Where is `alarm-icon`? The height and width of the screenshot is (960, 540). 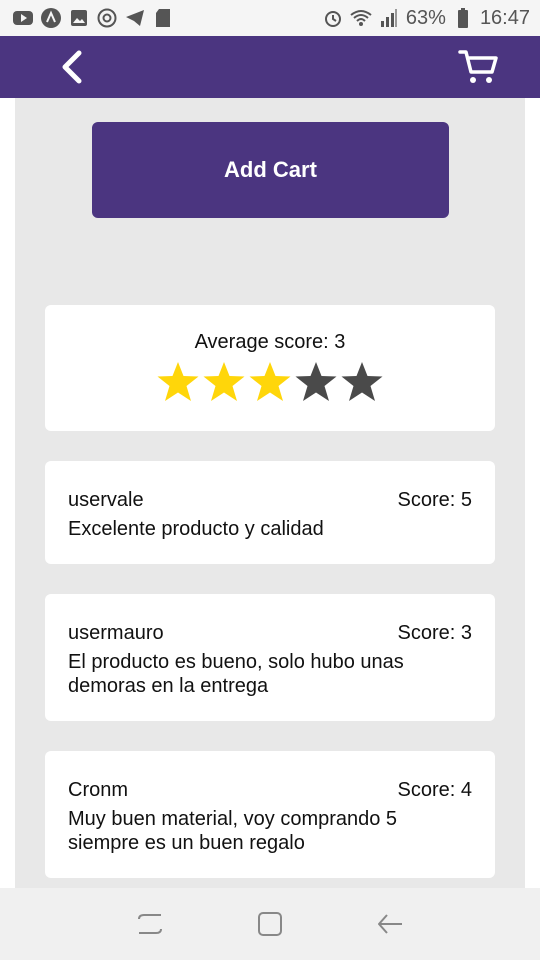 alarm-icon is located at coordinates (333, 18).